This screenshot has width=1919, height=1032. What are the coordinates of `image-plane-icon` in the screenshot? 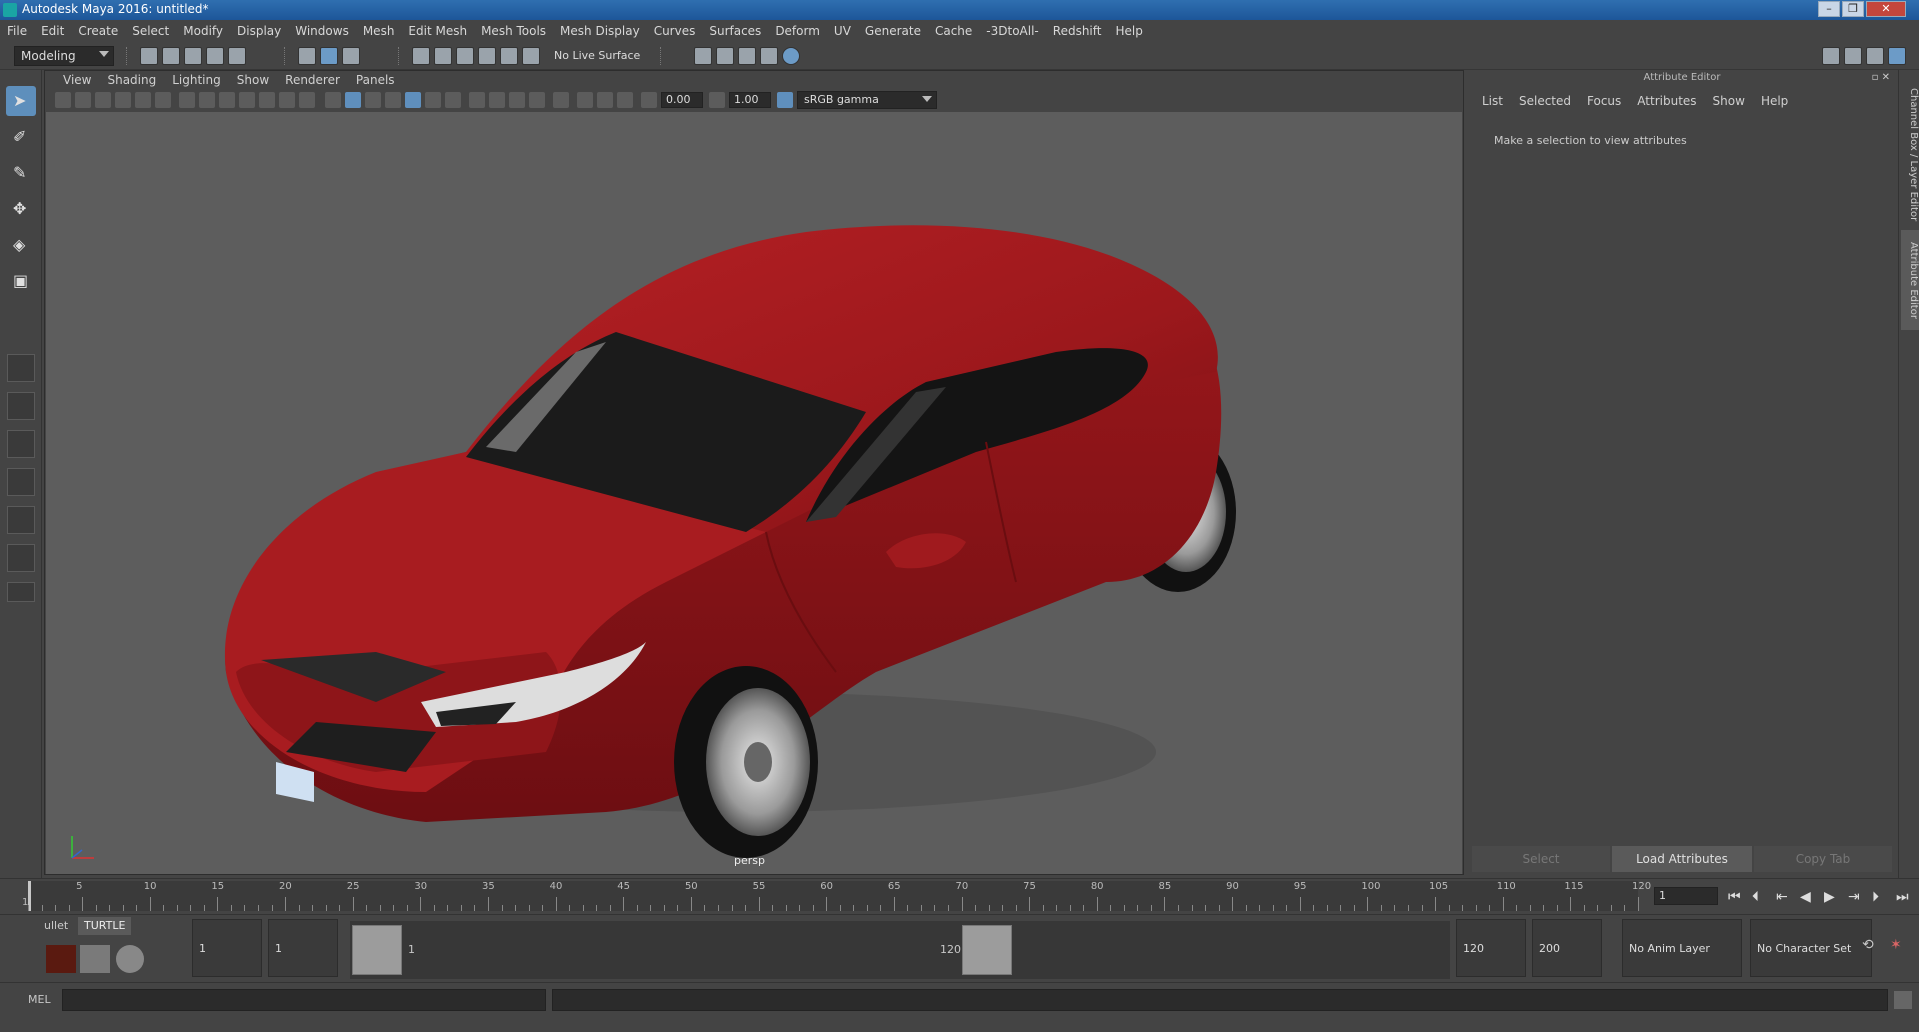 It's located at (123, 100).